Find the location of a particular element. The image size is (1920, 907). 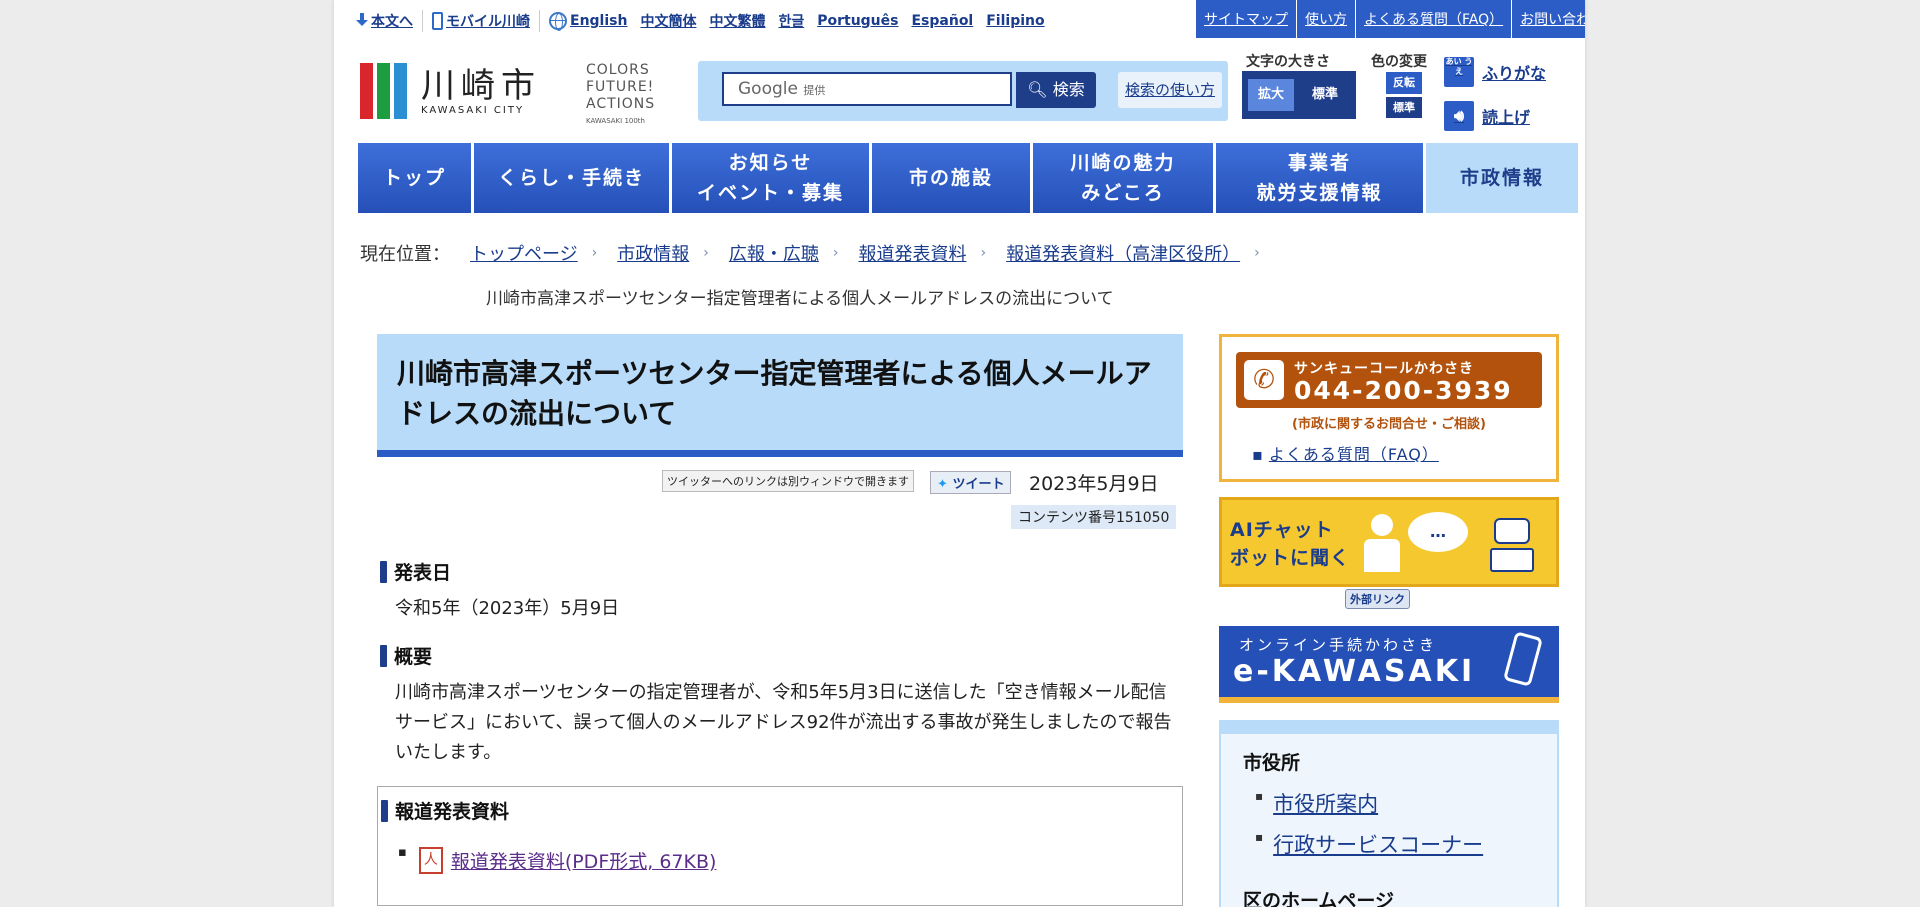

search-icon: 🔍︎ is located at coordinates (1037, 89).